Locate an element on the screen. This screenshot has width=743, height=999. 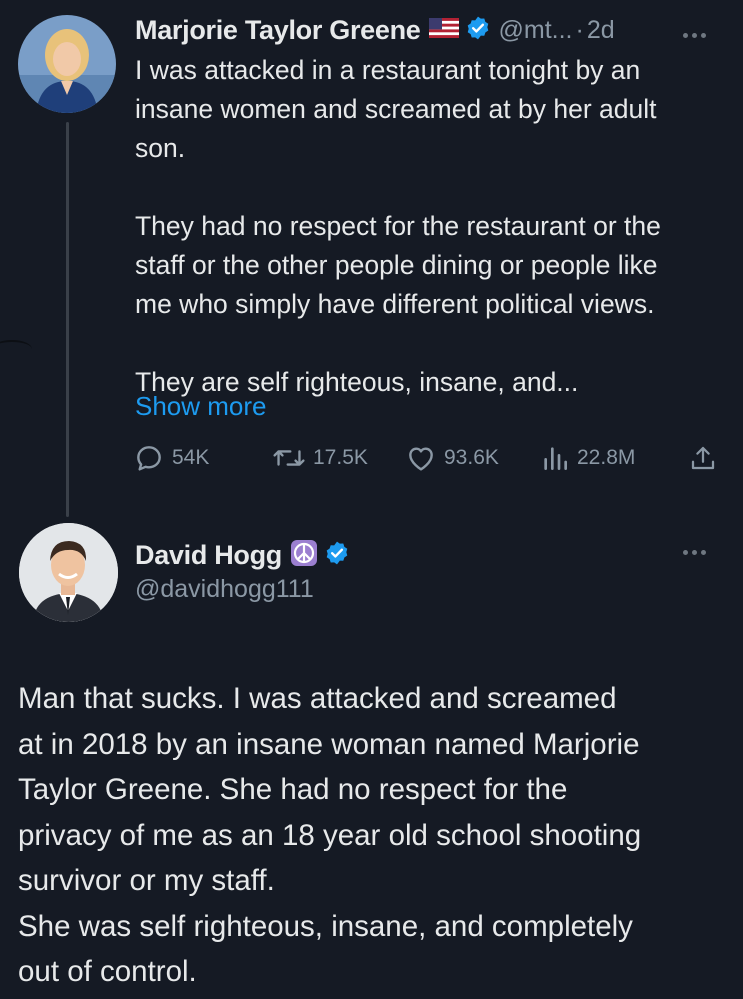
post-time: 2d is located at coordinates (601, 30).